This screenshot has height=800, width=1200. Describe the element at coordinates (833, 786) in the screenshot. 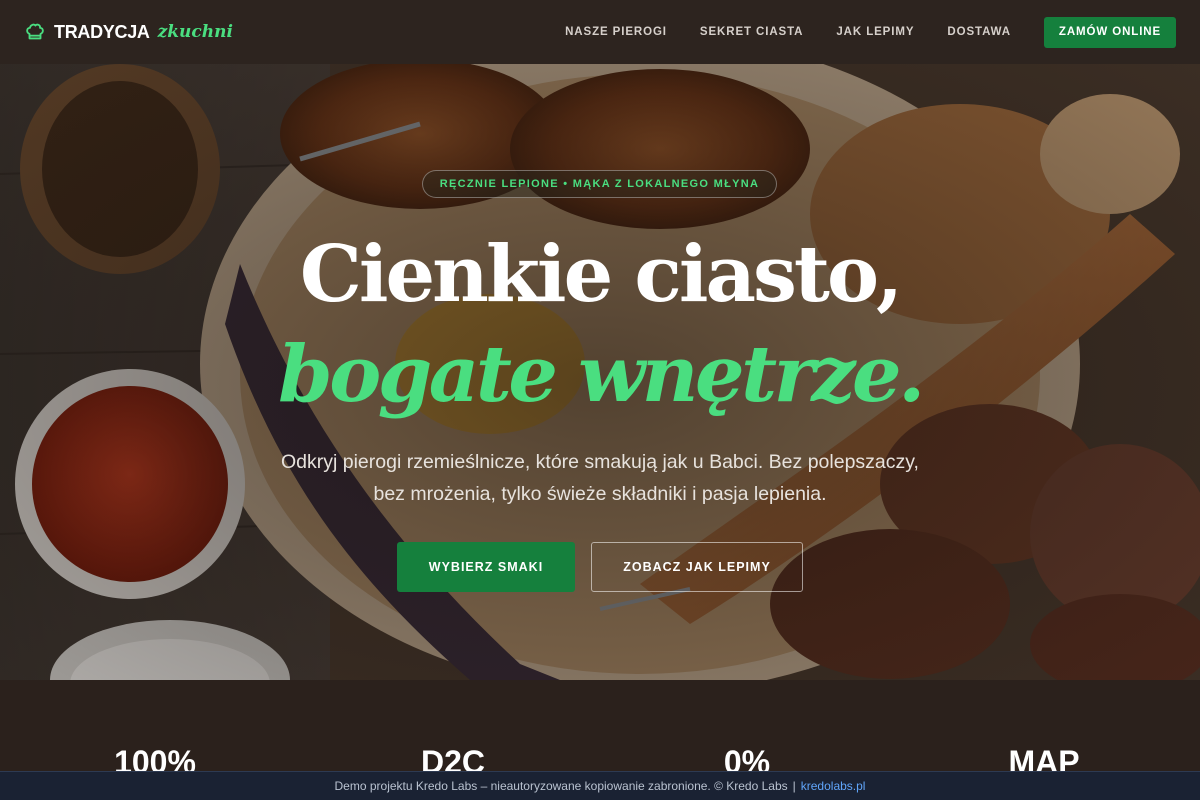

I see `footer-link-kredolabs: kredolabs.pl` at that location.